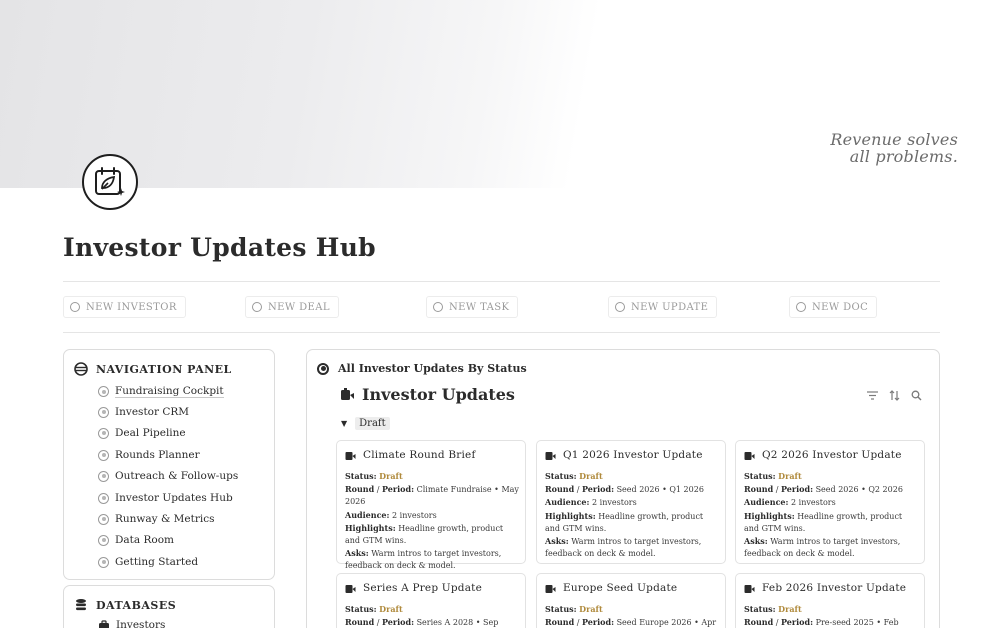  What do you see at coordinates (103, 476) in the screenshot?
I see `outreach-icon` at bounding box center [103, 476].